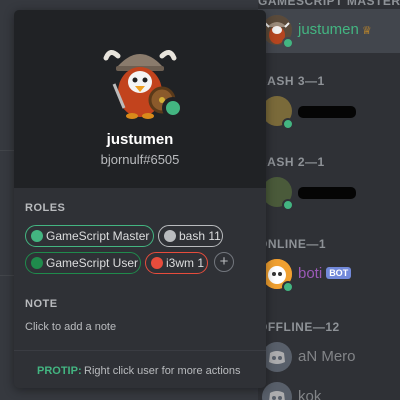  What do you see at coordinates (291, 81) in the screenshot?
I see `group-header-bash-3: BASH 3—1` at bounding box center [291, 81].